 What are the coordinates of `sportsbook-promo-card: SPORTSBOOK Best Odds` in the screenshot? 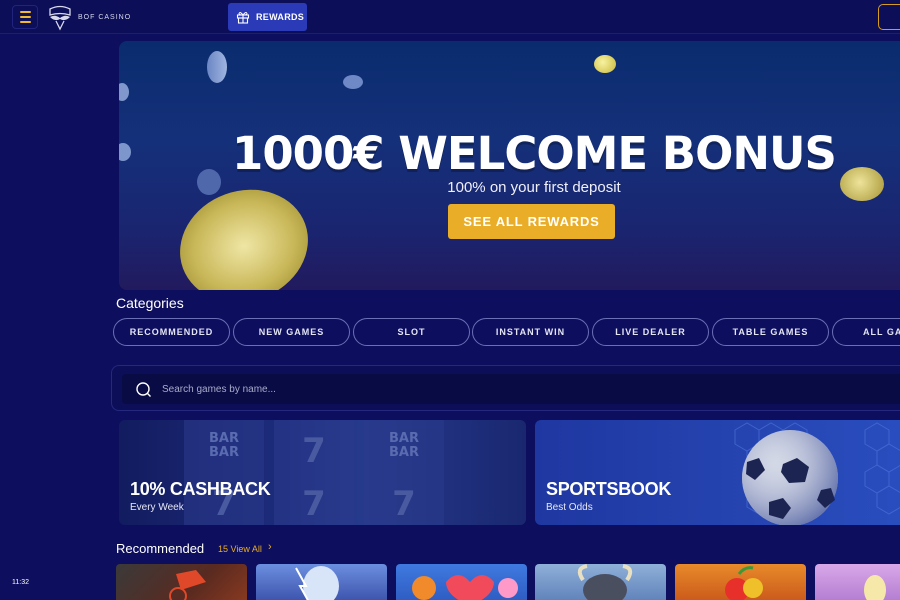 It's located at (717, 472).